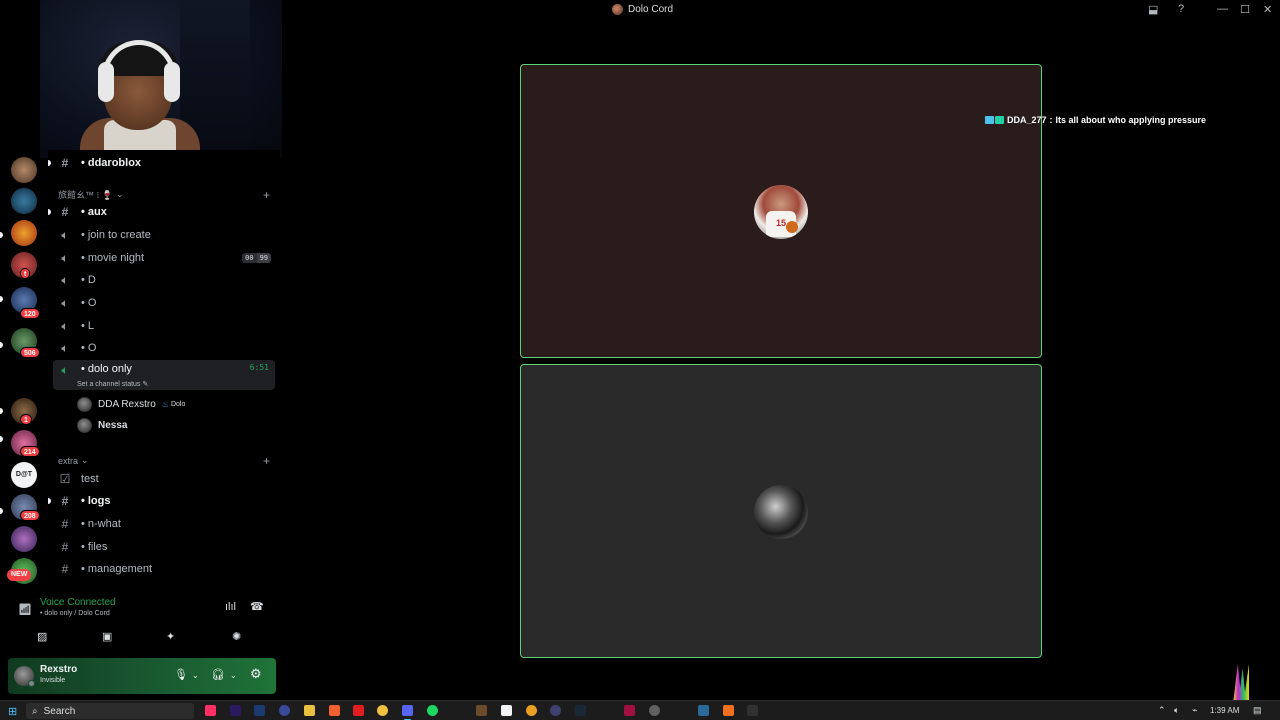 This screenshot has height=720, width=1280. What do you see at coordinates (12, 711) in the screenshot?
I see `windows-start-icon: ⊞` at bounding box center [12, 711].